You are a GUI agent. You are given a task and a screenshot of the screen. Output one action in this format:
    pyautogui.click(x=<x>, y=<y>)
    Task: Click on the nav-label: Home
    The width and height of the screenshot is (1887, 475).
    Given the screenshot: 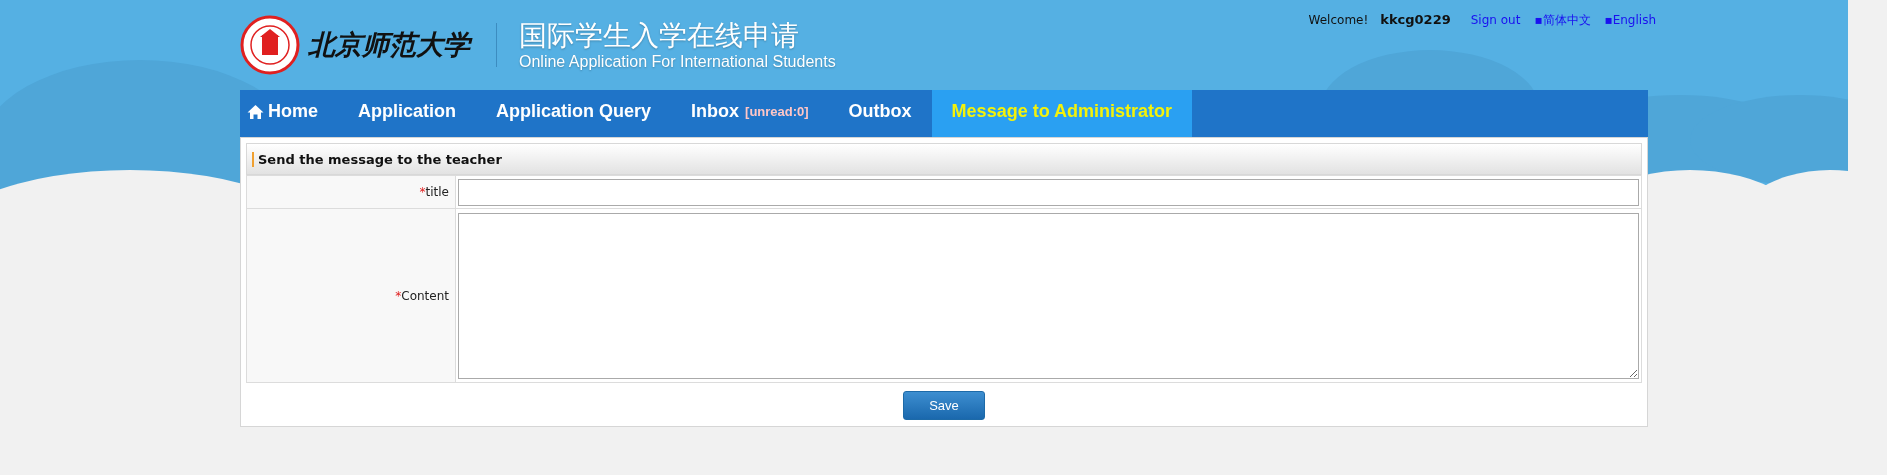 What is the action you would take?
    pyautogui.click(x=293, y=111)
    